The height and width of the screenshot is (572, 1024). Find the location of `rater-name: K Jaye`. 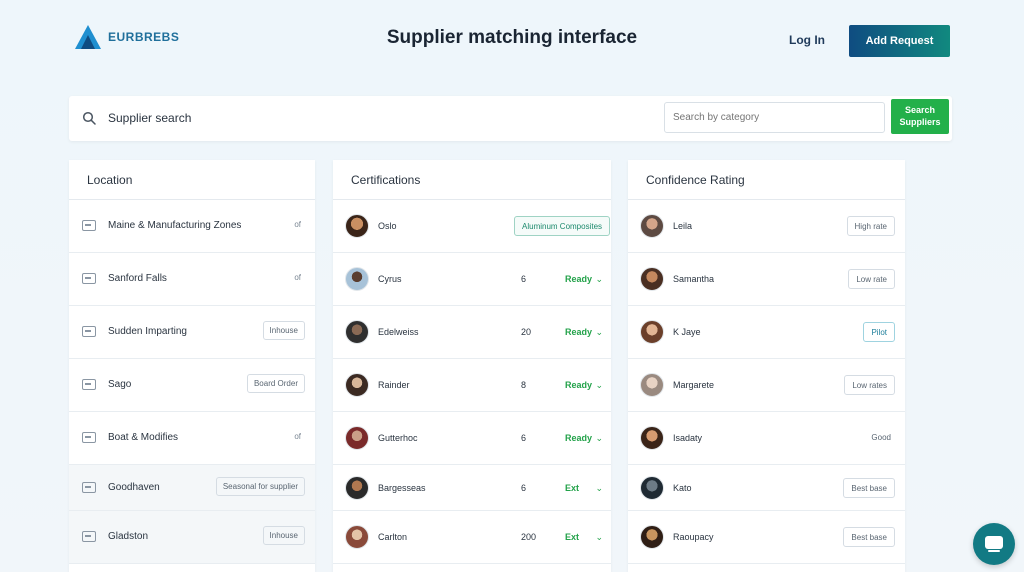

rater-name: K Jaye is located at coordinates (687, 332).